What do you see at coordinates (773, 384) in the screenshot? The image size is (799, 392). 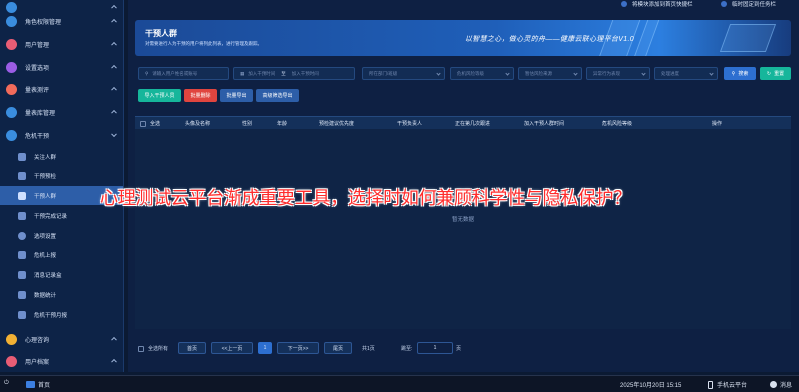 I see `bell-icon` at bounding box center [773, 384].